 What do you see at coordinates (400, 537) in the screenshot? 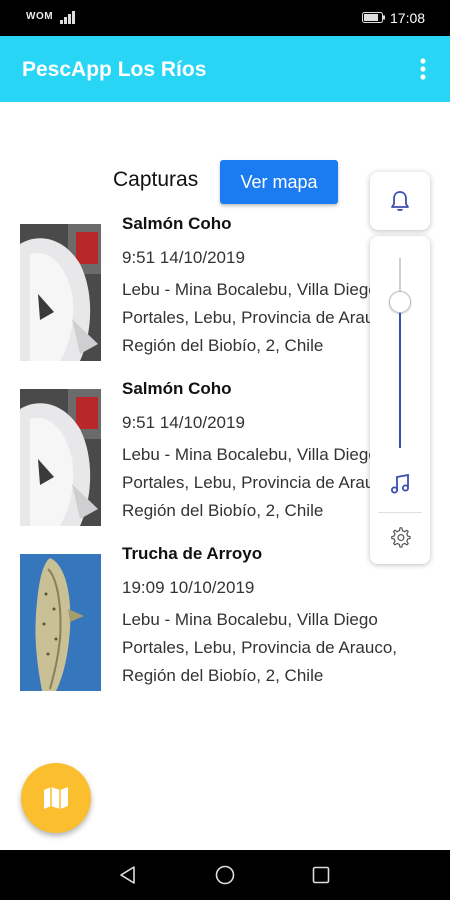
I see `settings-gear-icon` at bounding box center [400, 537].